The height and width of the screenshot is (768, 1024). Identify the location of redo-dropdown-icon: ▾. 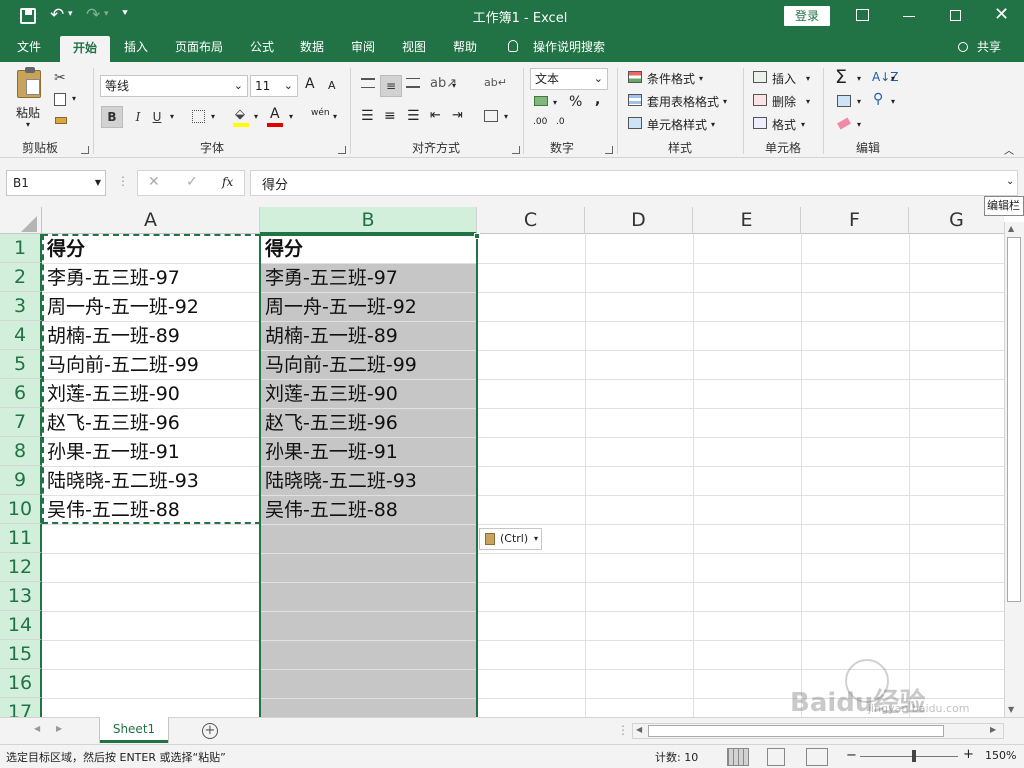
(106, 14).